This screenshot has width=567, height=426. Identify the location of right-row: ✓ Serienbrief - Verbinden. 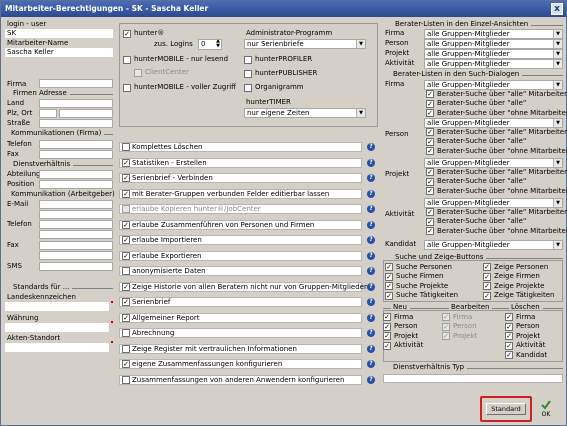
(240, 178).